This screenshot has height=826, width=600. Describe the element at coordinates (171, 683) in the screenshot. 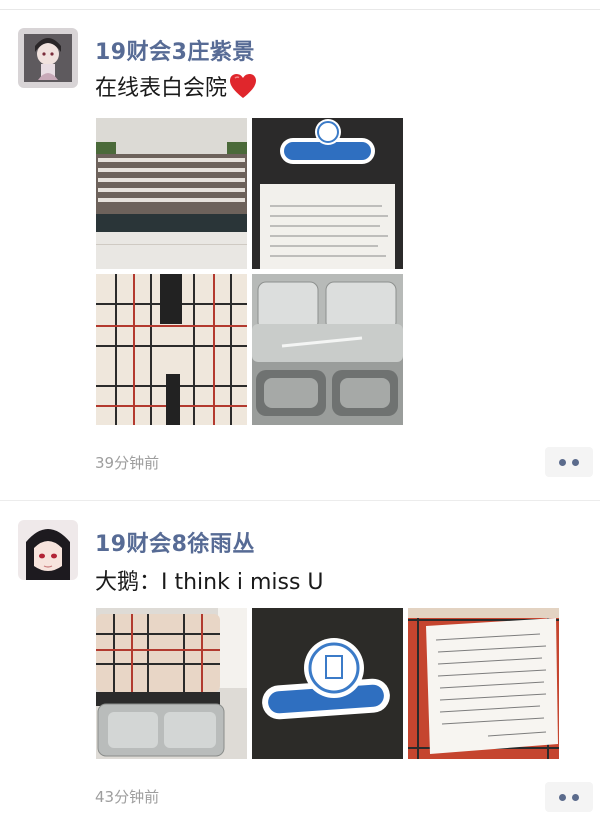

I see `post-photo-plaid-lunch-bag` at that location.